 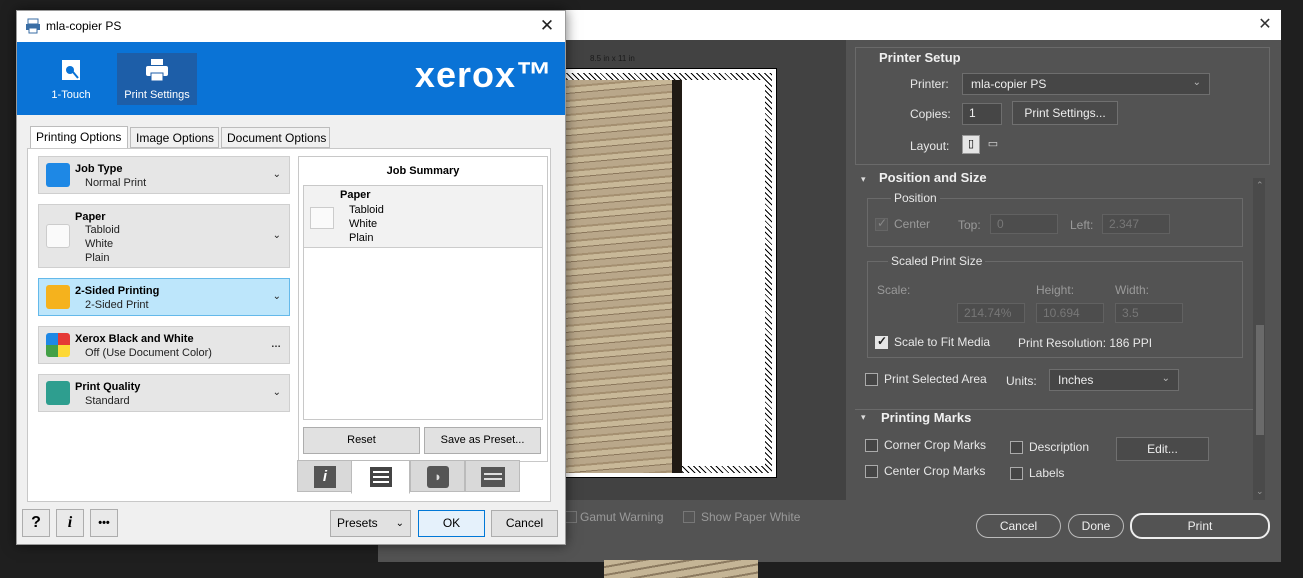 I want to click on ps-print-button: Print, so click(x=1200, y=526).